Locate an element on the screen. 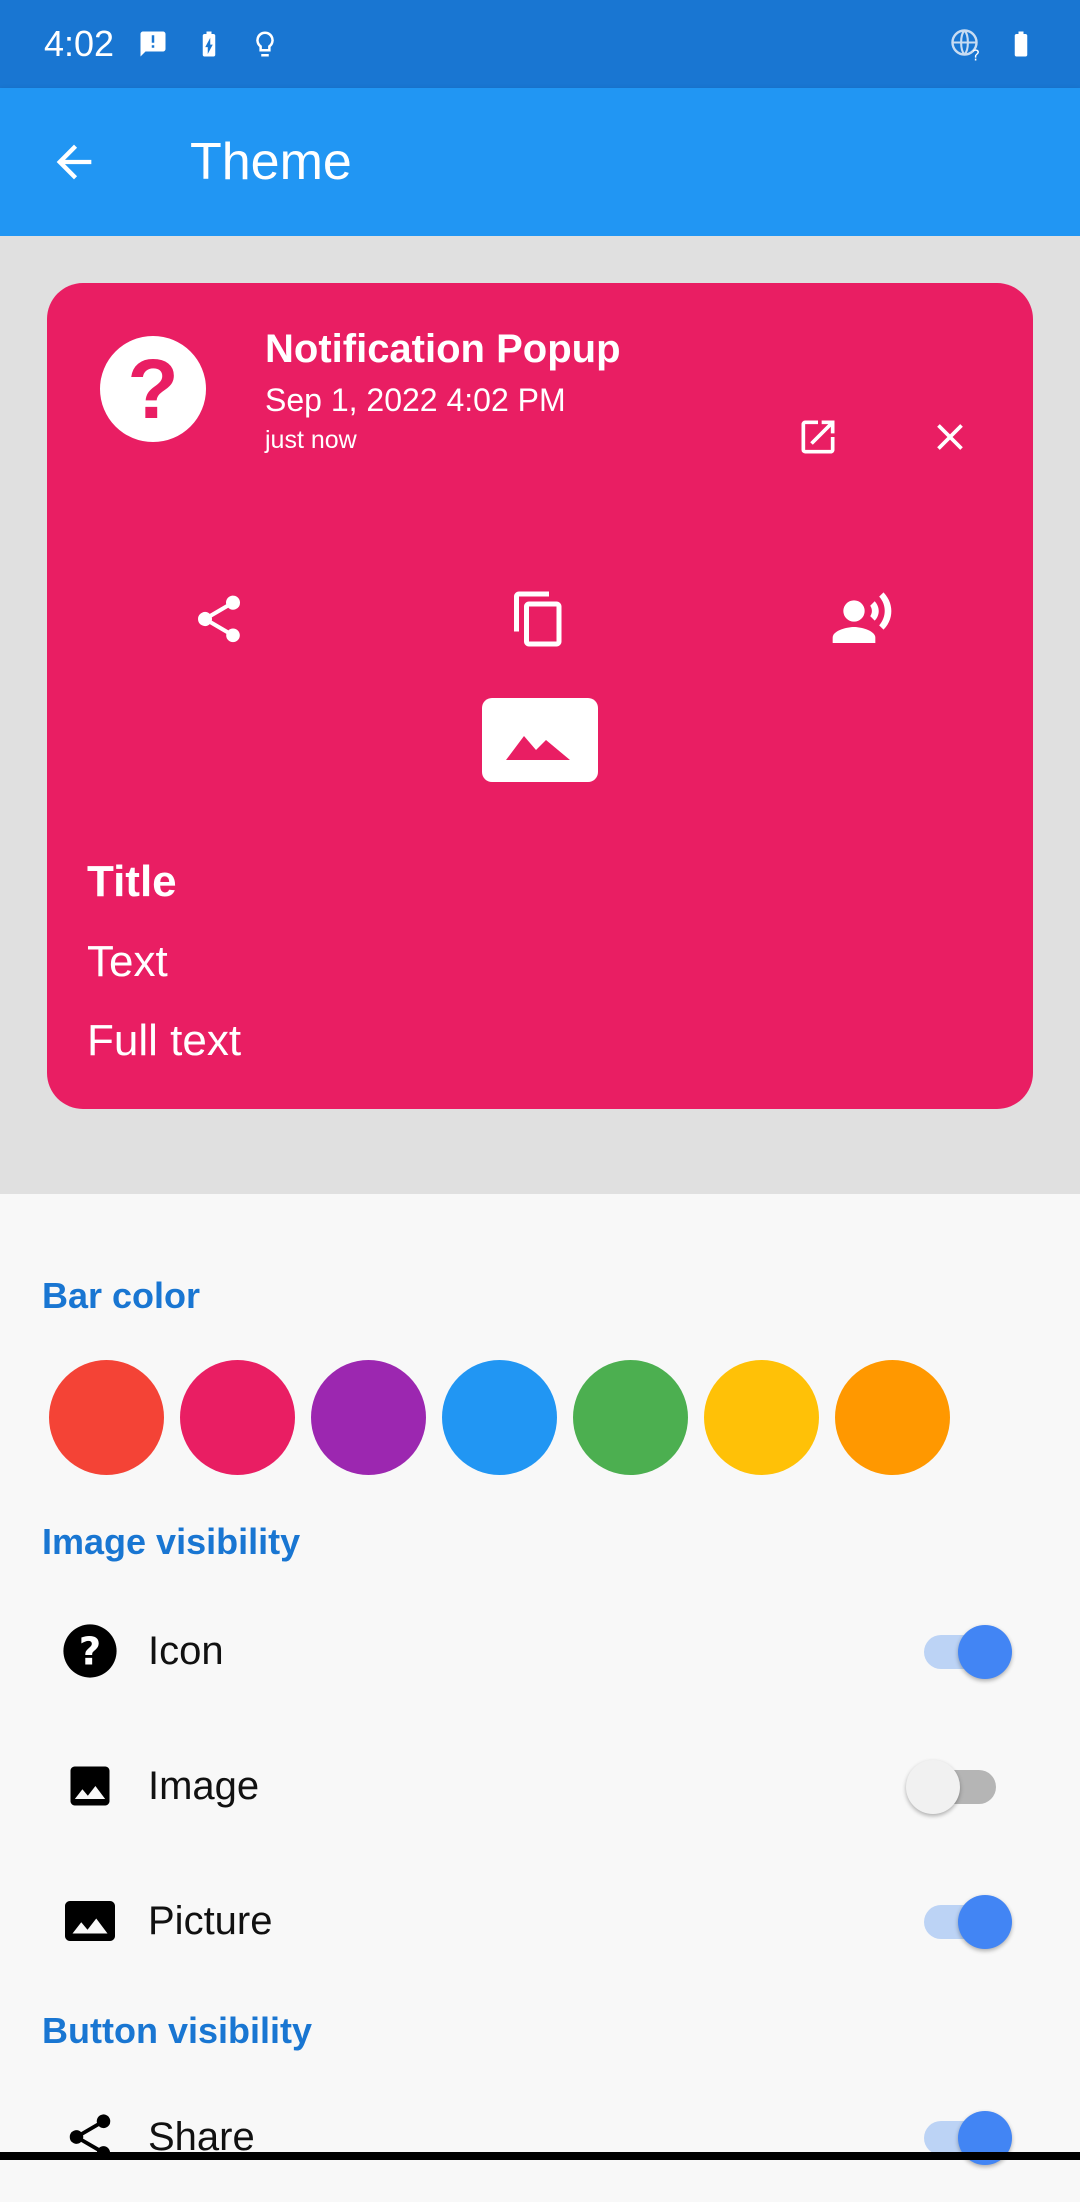  help-circle-icon: ? is located at coordinates (90, 1651).